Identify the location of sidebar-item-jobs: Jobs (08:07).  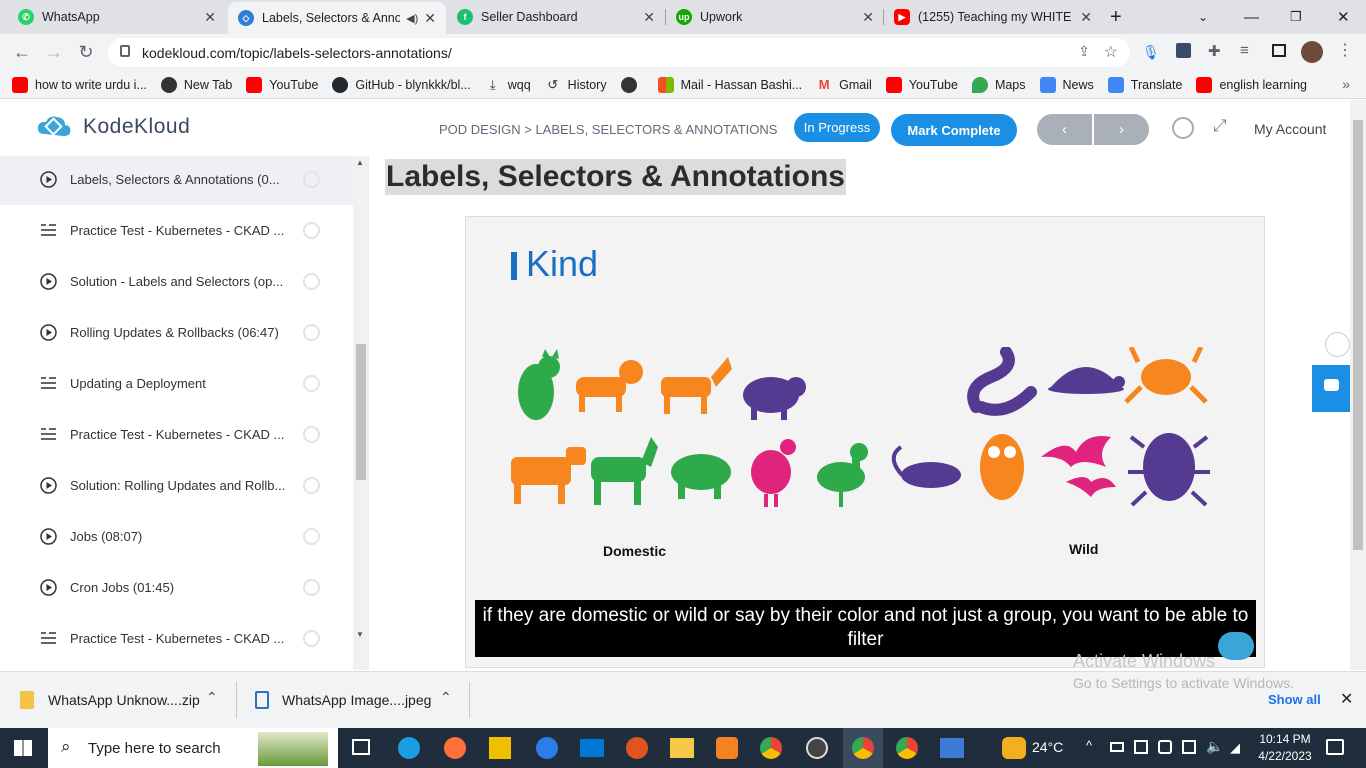
(176, 536).